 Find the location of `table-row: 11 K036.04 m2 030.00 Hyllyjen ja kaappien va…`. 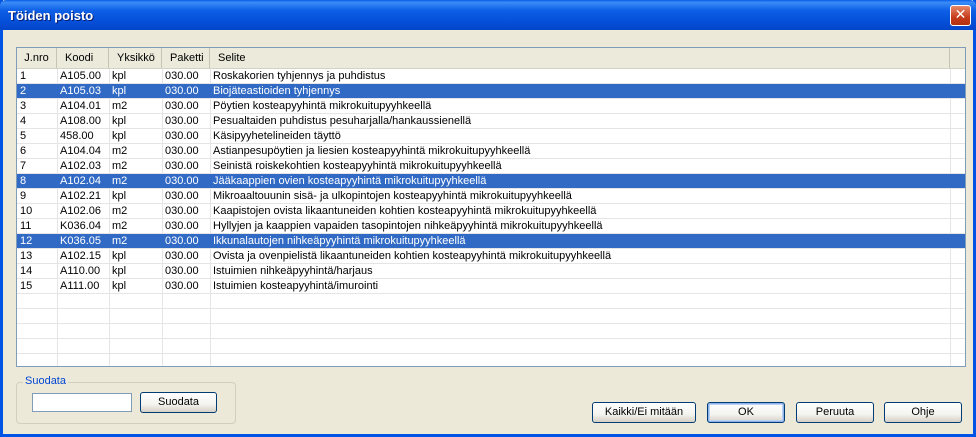

table-row: 11 K036.04 m2 030.00 Hyllyjen ja kaappien va… is located at coordinates (491, 226).